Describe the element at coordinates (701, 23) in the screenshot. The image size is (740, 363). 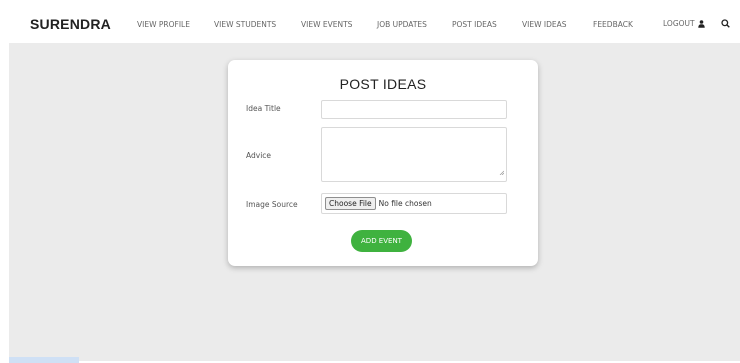
I see `user-icon` at that location.